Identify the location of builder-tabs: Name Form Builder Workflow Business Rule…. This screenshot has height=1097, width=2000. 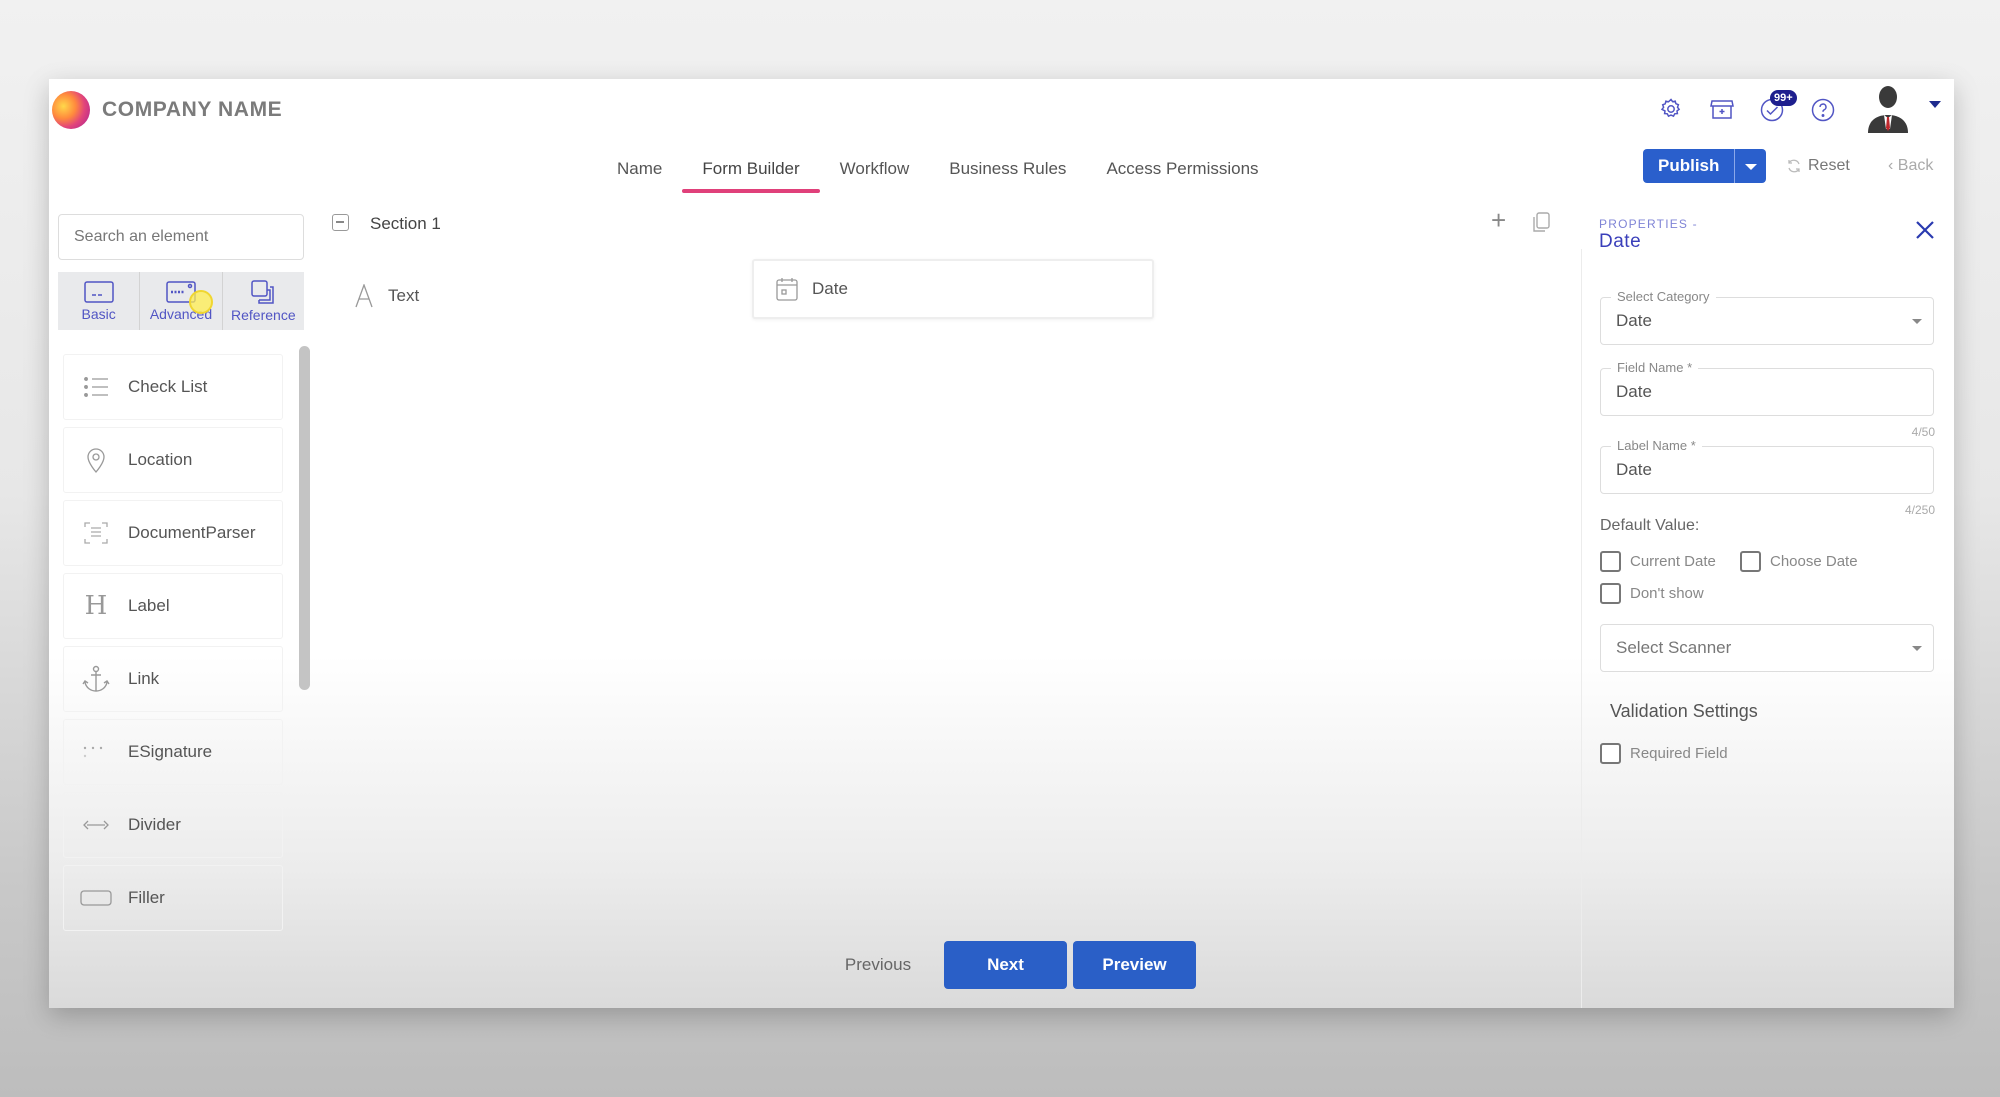
(938, 175).